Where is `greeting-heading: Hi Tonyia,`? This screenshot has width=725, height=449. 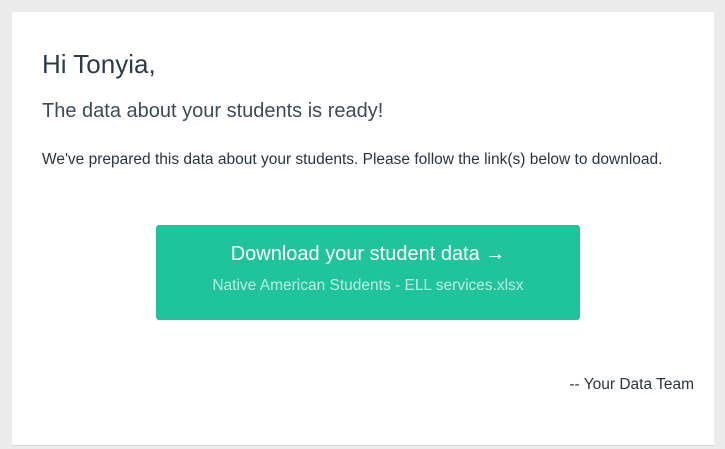 greeting-heading: Hi Tonyia, is located at coordinates (99, 64).